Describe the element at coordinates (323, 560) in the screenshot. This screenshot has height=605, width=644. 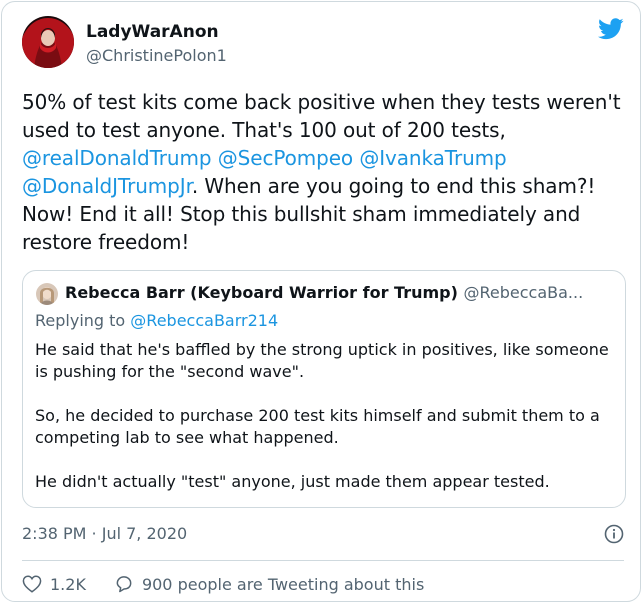
I see `divider` at that location.